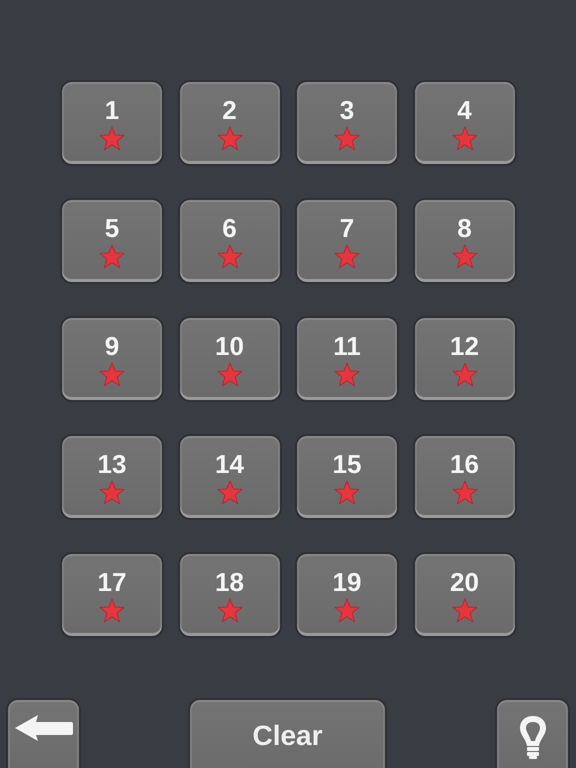 The image size is (576, 768). I want to click on level-button: 3, so click(347, 123).